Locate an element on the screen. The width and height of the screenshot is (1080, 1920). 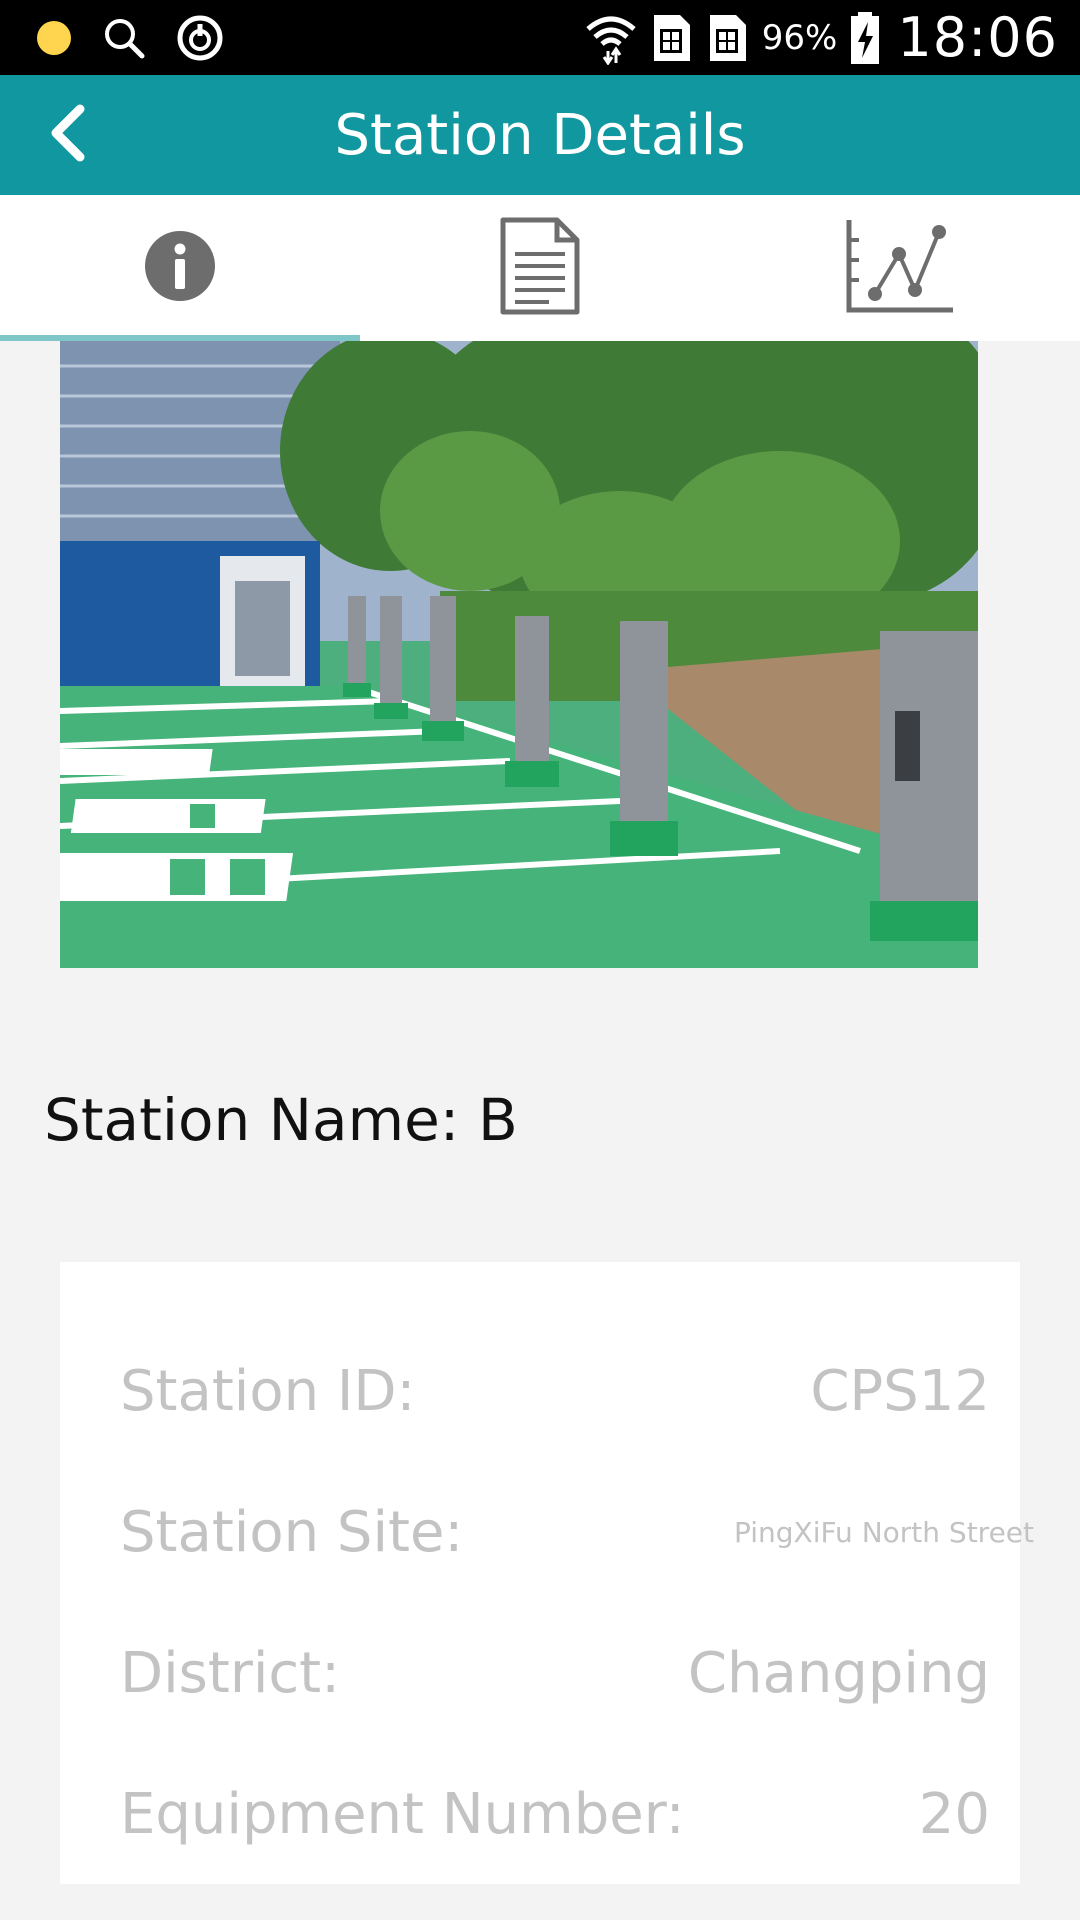
info-icon is located at coordinates (180, 268).